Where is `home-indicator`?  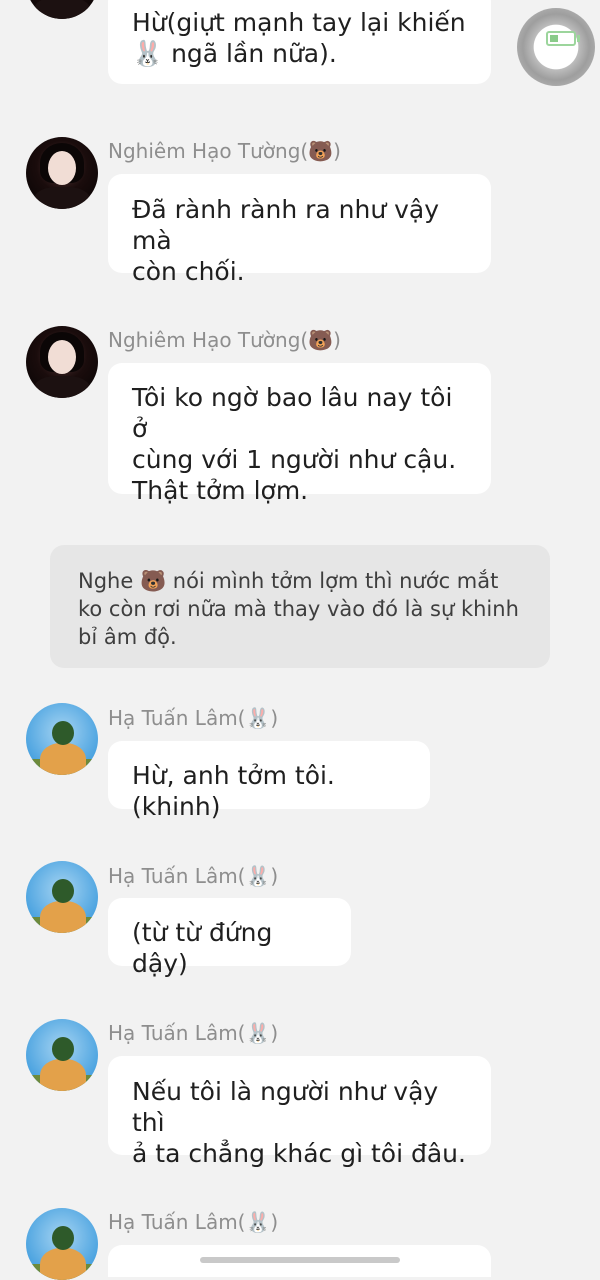 home-indicator is located at coordinates (300, 1260).